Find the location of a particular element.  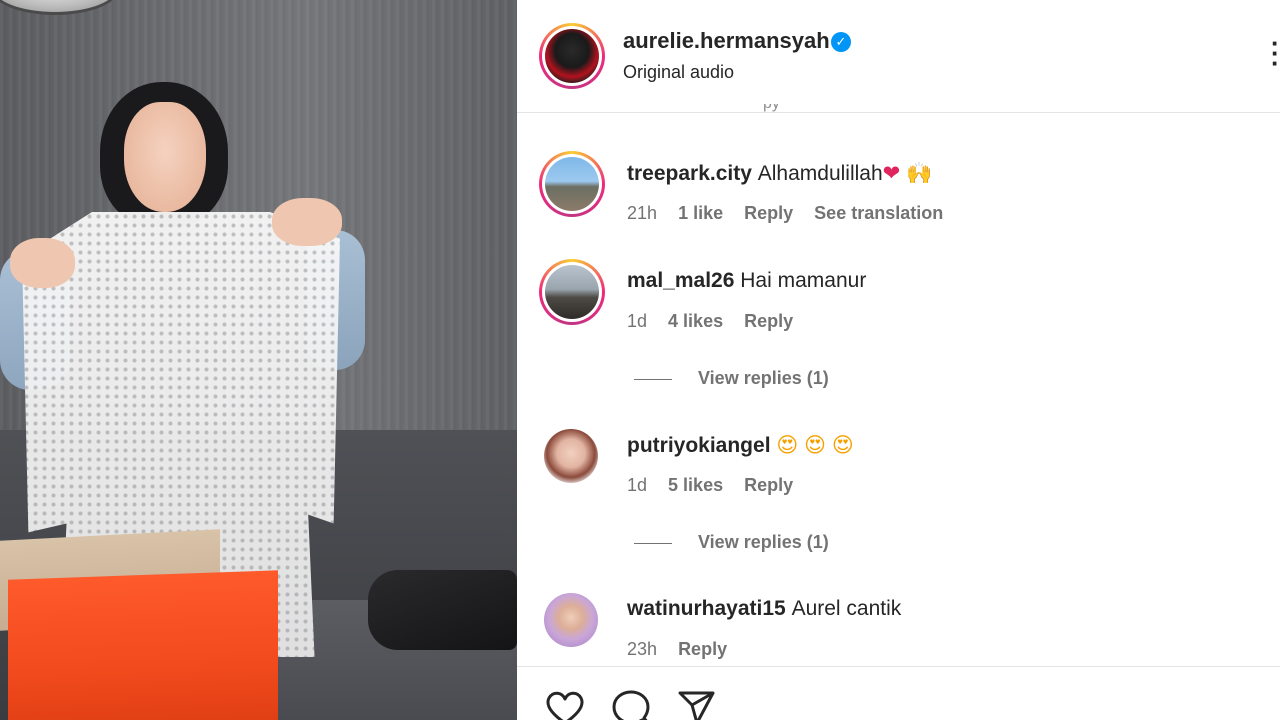

comment-likes: 1 like is located at coordinates (700, 213).